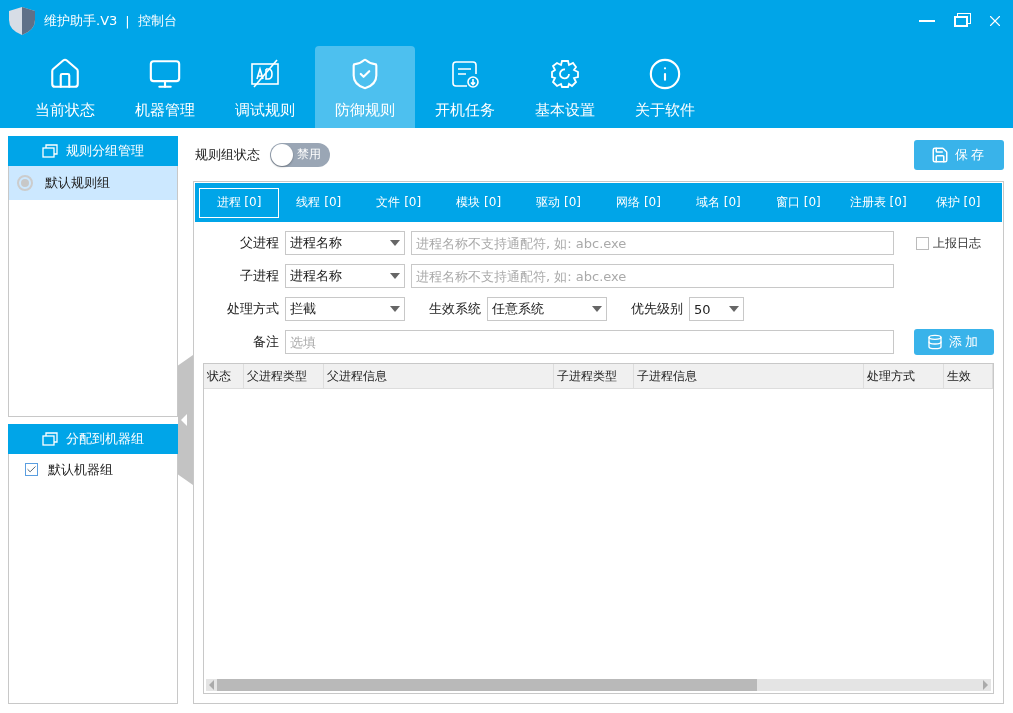 Image resolution: width=1013 pixels, height=713 pixels. What do you see at coordinates (959, 154) in the screenshot?
I see `save-button: 保存` at bounding box center [959, 154].